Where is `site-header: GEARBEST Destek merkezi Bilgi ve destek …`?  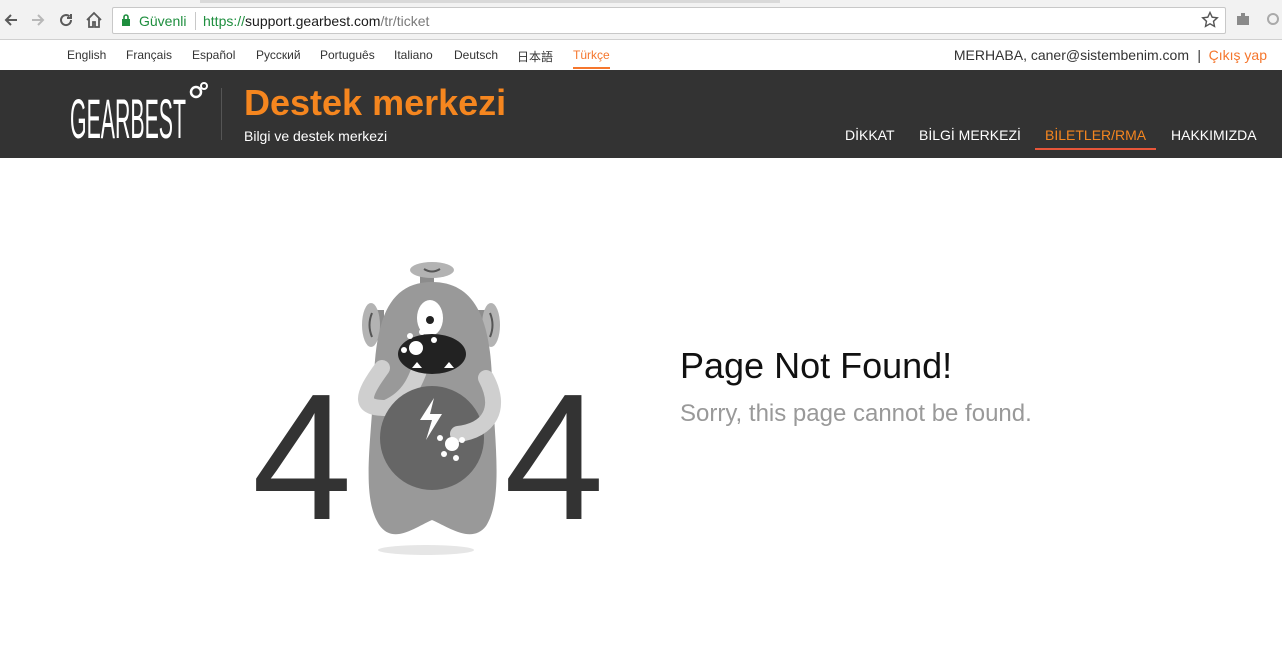 site-header: GEARBEST Destek merkezi Bilgi ve destek … is located at coordinates (641, 114).